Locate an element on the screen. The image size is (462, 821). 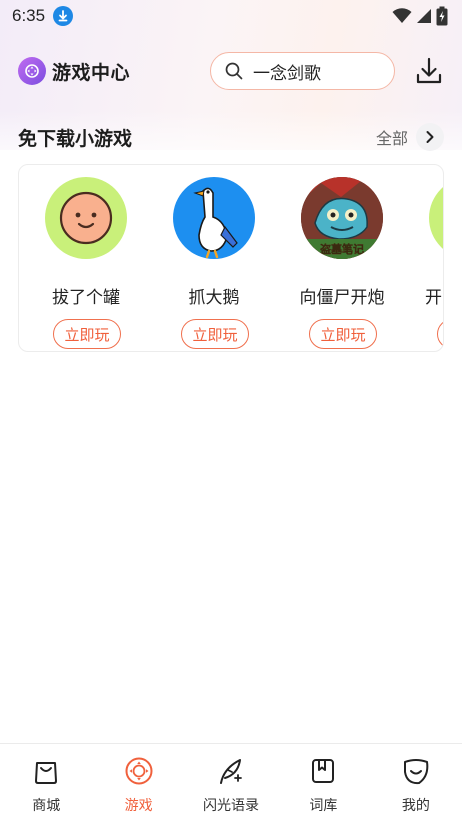
wifi-icon is located at coordinates (402, 15).